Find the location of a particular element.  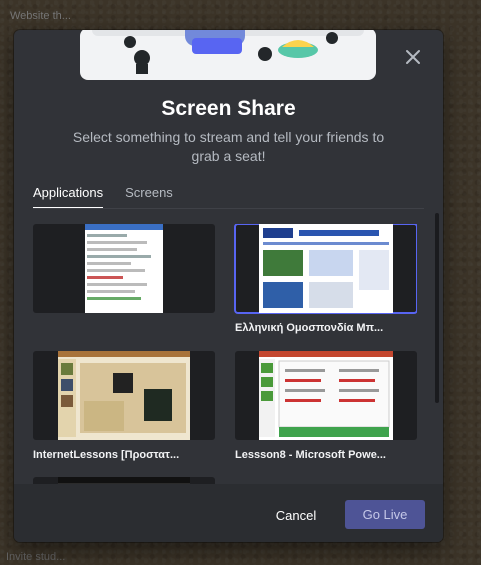

tab-screens: Screens is located at coordinates (149, 197).